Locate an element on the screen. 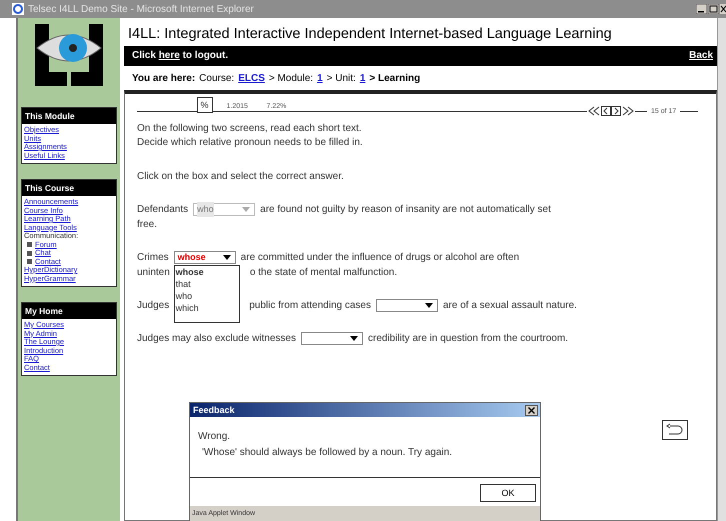 Image resolution: width=726 pixels, height=521 pixels. sentence-text: Judges may also exclude witnesses is located at coordinates (216, 339).